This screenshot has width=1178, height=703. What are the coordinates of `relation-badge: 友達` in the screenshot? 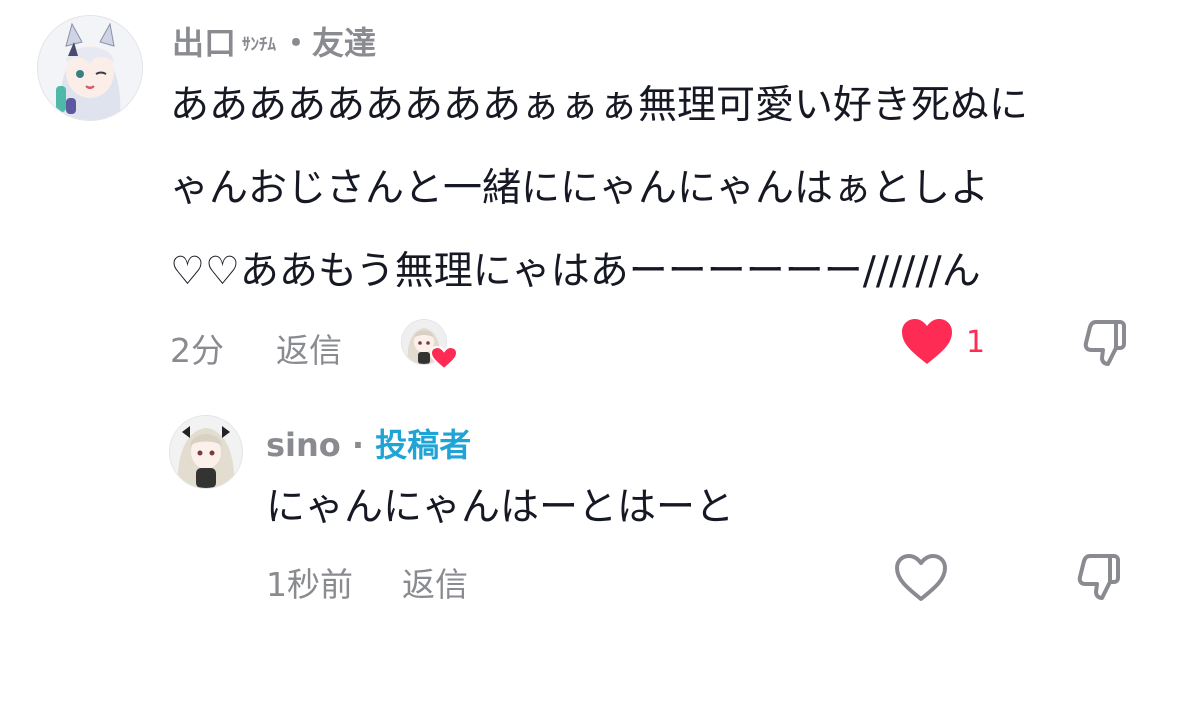 It's located at (344, 43).